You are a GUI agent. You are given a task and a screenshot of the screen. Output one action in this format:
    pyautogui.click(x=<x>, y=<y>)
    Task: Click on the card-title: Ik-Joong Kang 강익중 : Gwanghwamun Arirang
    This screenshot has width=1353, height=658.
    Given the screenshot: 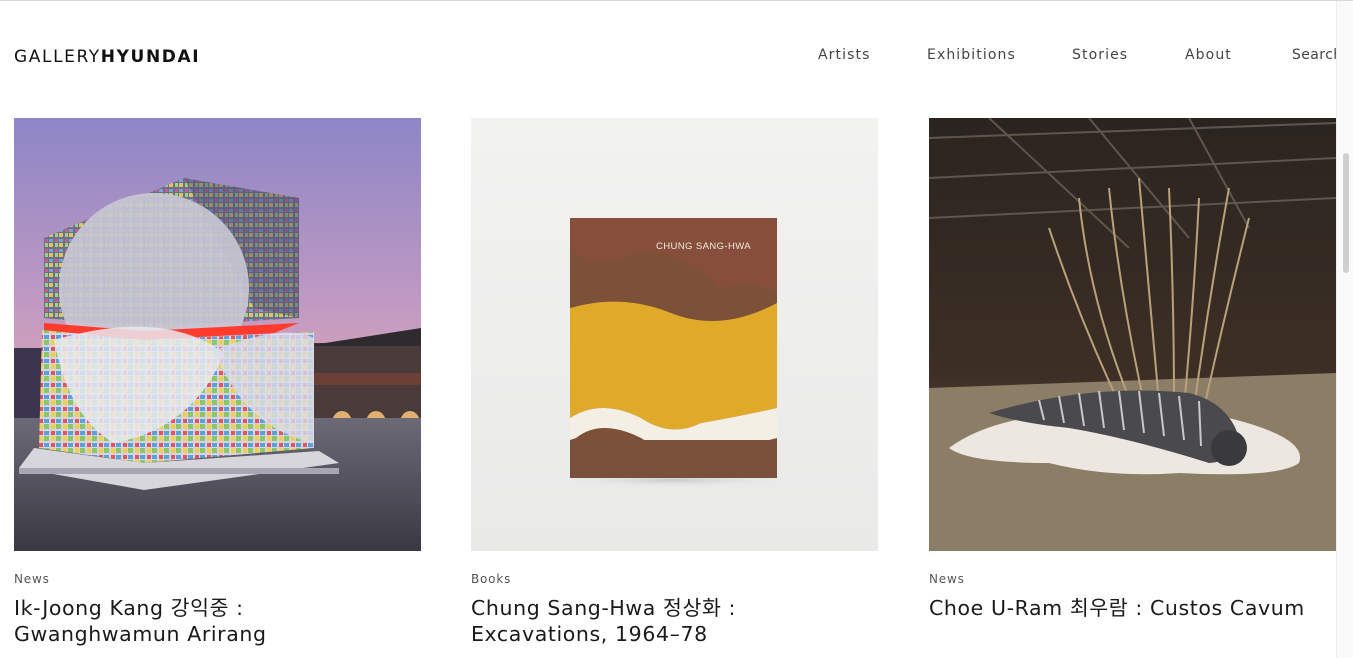 What is the action you would take?
    pyautogui.click(x=217, y=621)
    